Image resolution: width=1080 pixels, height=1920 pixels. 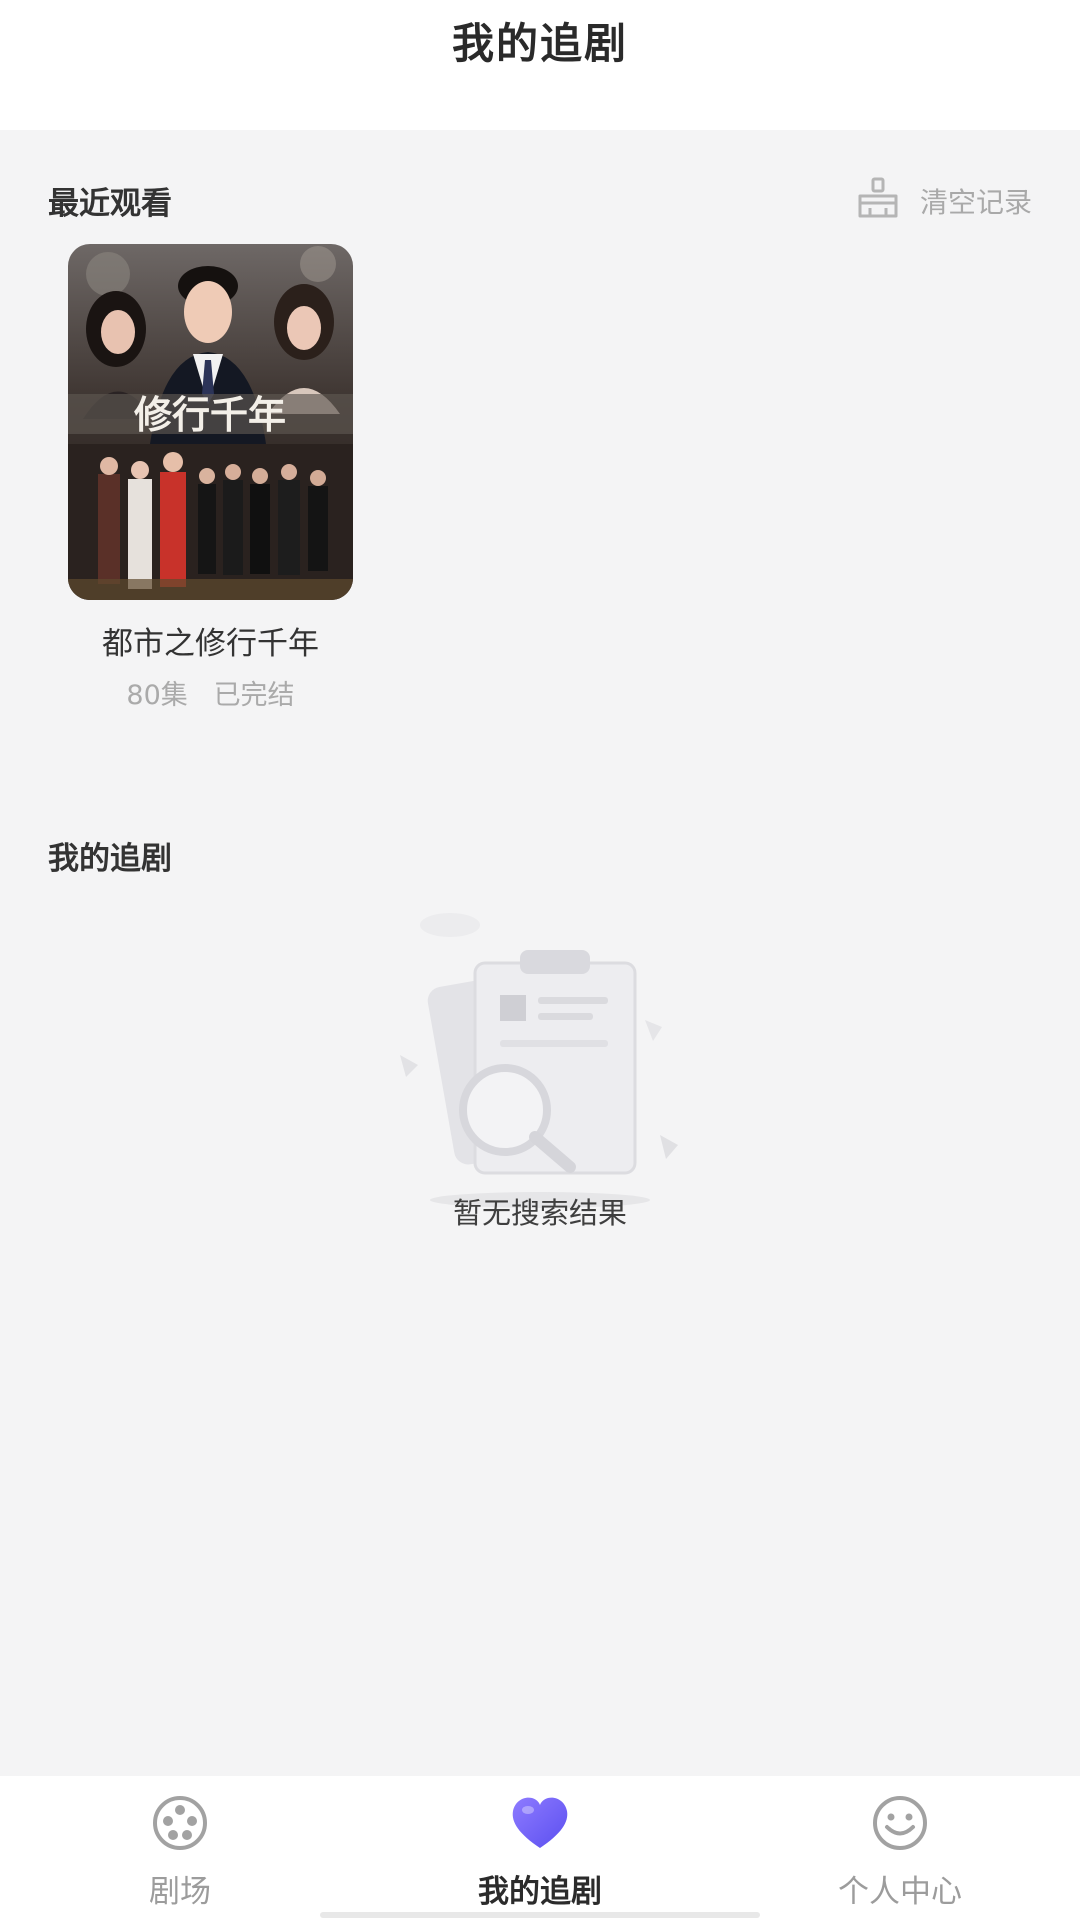 I want to click on drama-poster: 修行千年, so click(x=210, y=422).